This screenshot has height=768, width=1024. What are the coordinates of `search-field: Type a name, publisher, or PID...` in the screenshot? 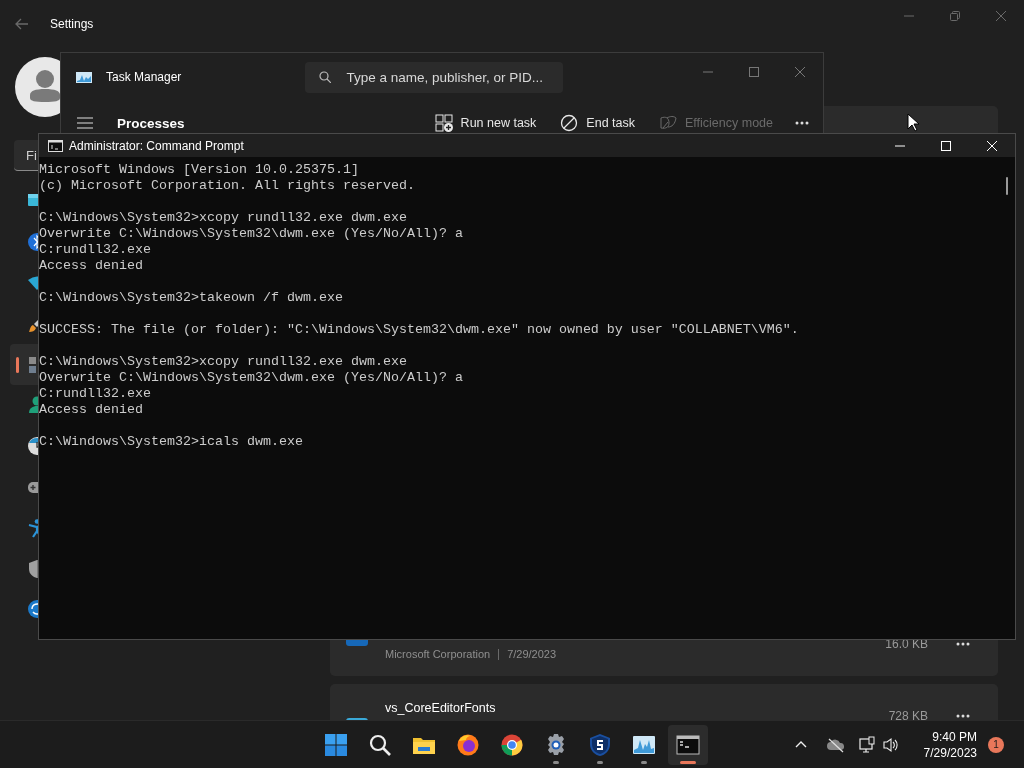 It's located at (434, 77).